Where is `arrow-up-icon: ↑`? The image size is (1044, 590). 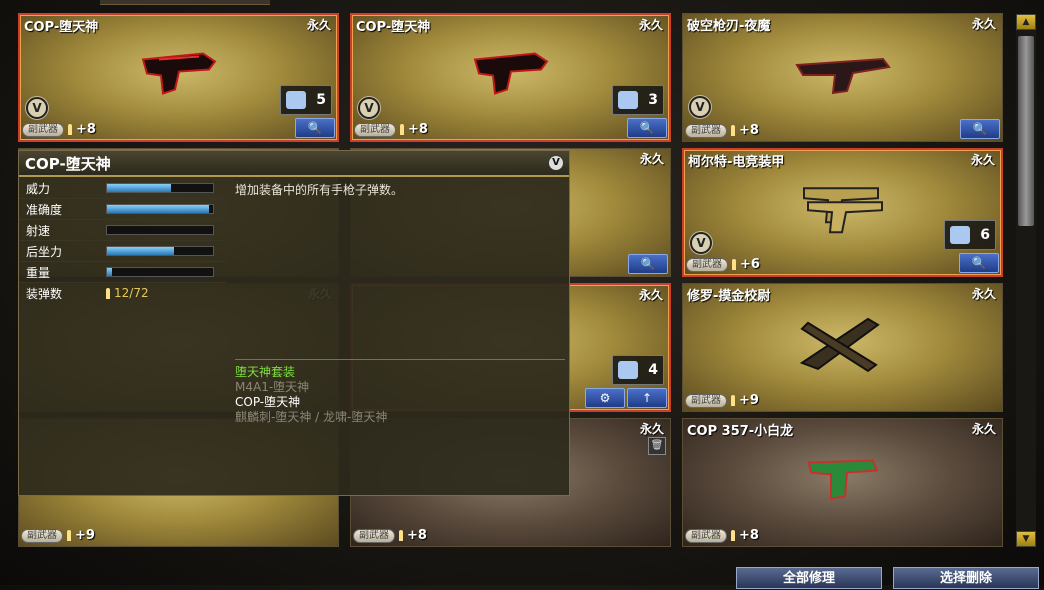 arrow-up-icon: ↑ is located at coordinates (647, 398).